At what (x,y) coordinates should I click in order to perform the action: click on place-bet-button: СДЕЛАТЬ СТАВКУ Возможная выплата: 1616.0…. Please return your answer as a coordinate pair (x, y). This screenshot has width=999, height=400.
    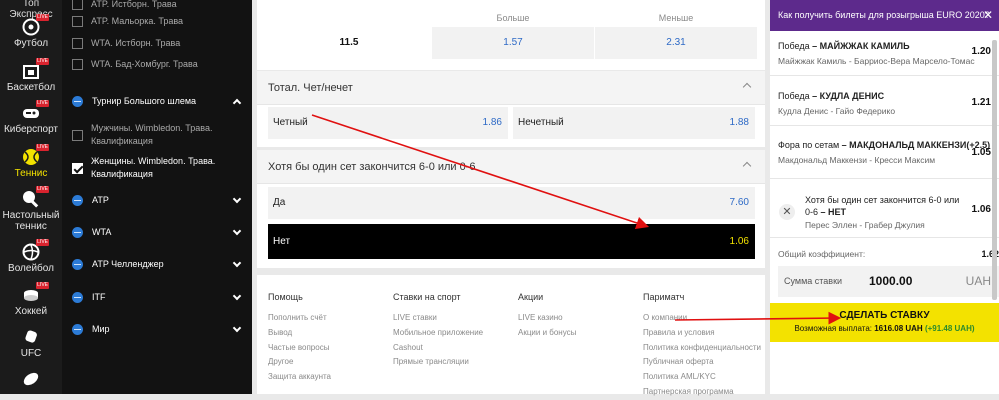
    Looking at the image, I should click on (884, 322).